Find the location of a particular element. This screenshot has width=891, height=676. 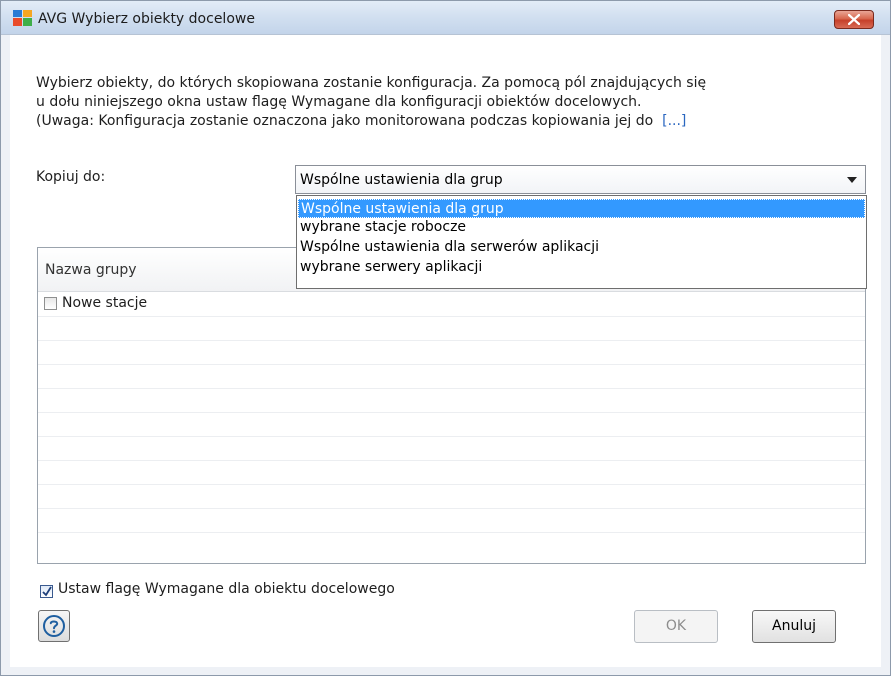

close-button is located at coordinates (854, 19).